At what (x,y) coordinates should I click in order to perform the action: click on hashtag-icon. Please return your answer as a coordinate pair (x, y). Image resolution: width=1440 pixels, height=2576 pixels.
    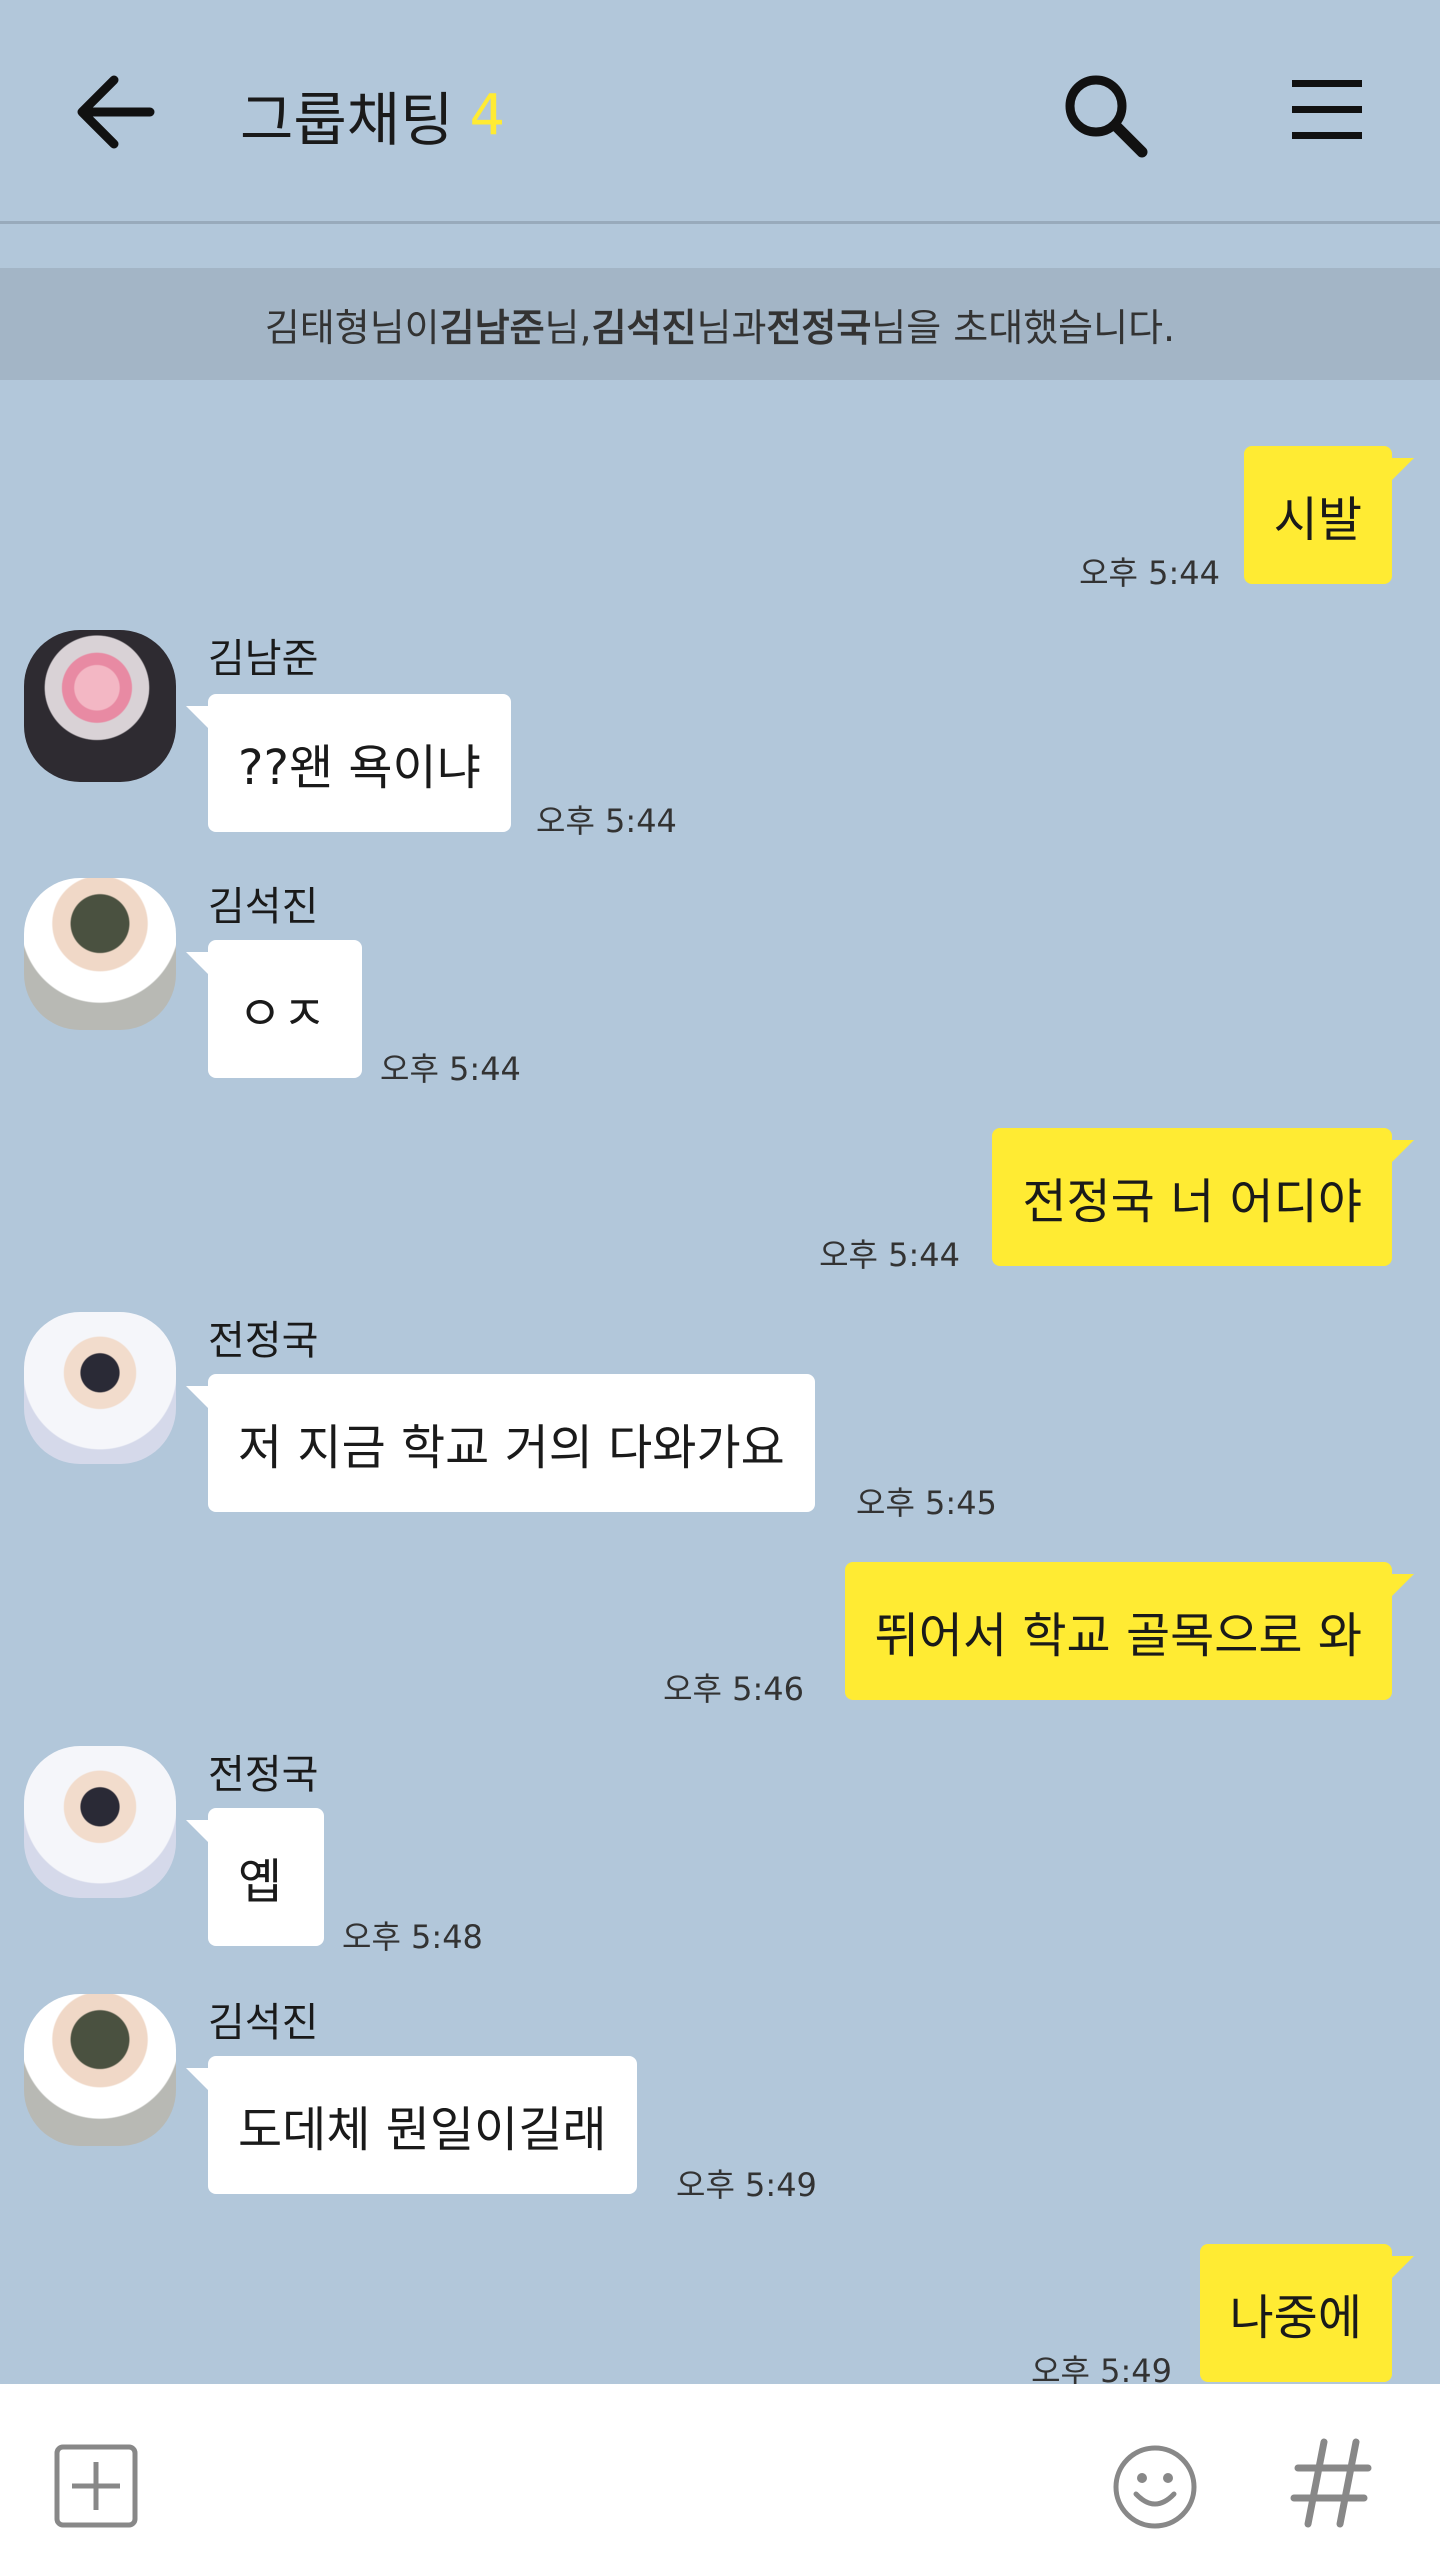
    Looking at the image, I should click on (1331, 2483).